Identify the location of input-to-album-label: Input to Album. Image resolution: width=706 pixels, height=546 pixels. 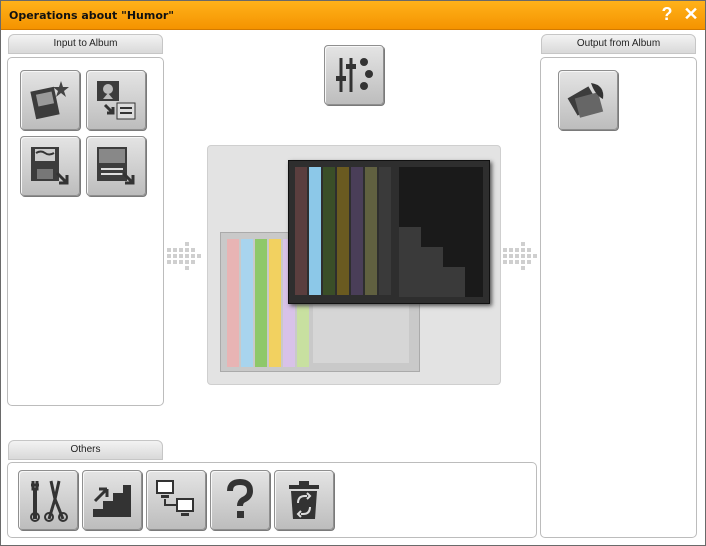
(85, 44).